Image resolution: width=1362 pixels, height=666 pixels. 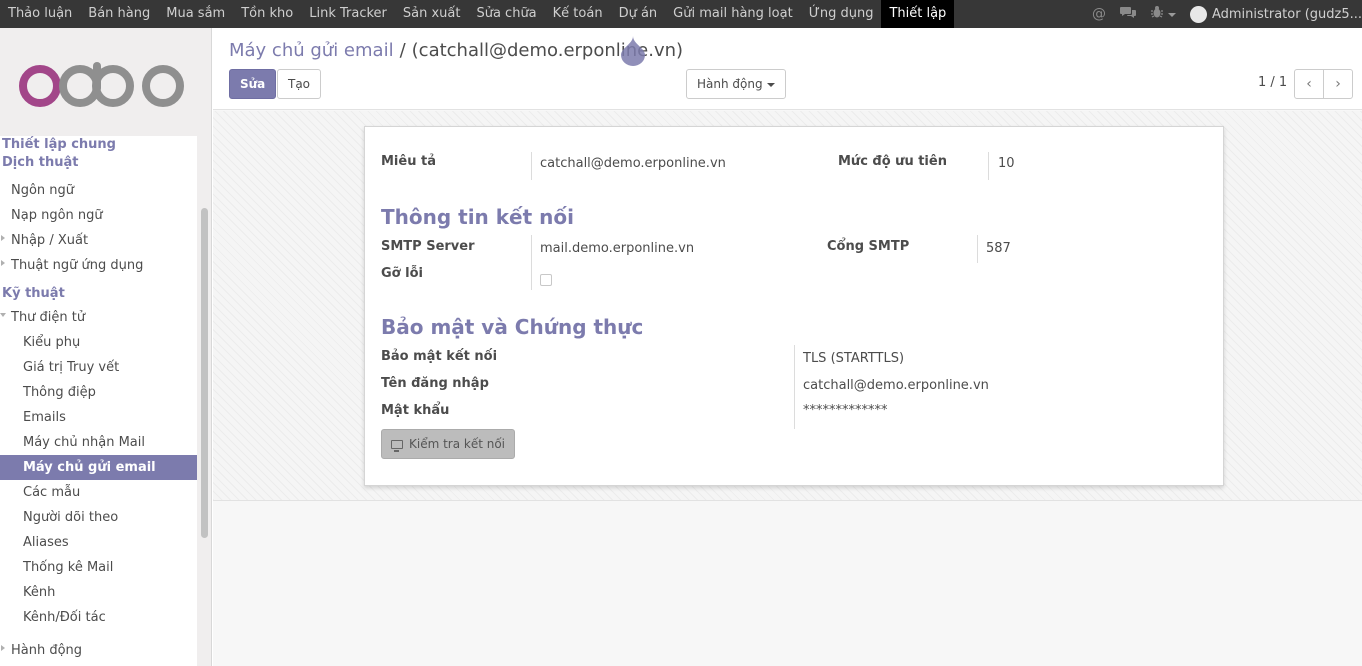 I want to click on password-field: *************, so click(x=845, y=410).